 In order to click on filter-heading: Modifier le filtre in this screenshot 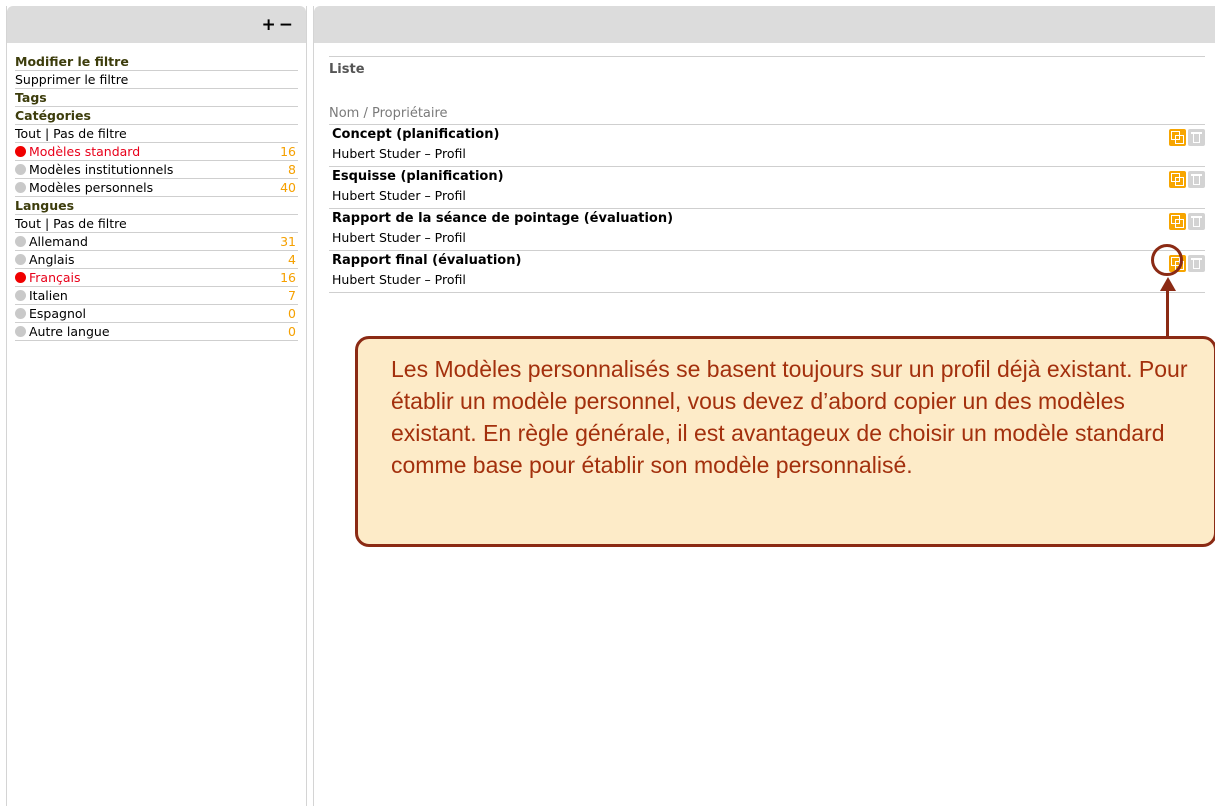, I will do `click(156, 62)`.